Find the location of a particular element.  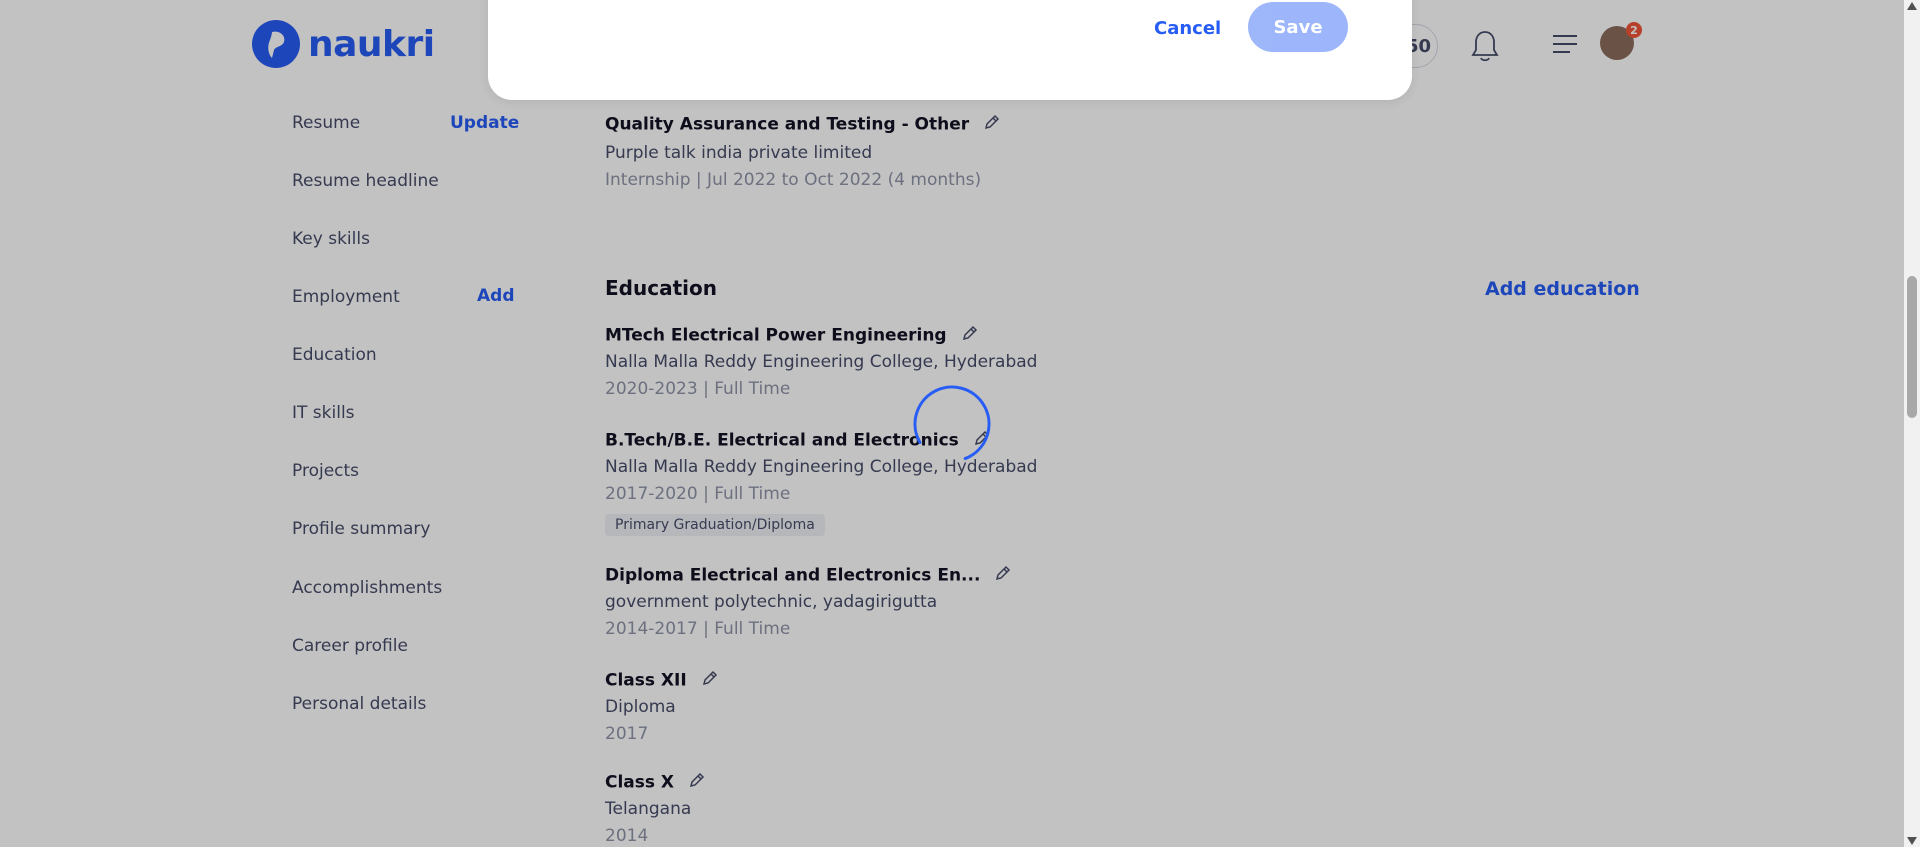

scroll-up-arrow-icon is located at coordinates (1912, 6).